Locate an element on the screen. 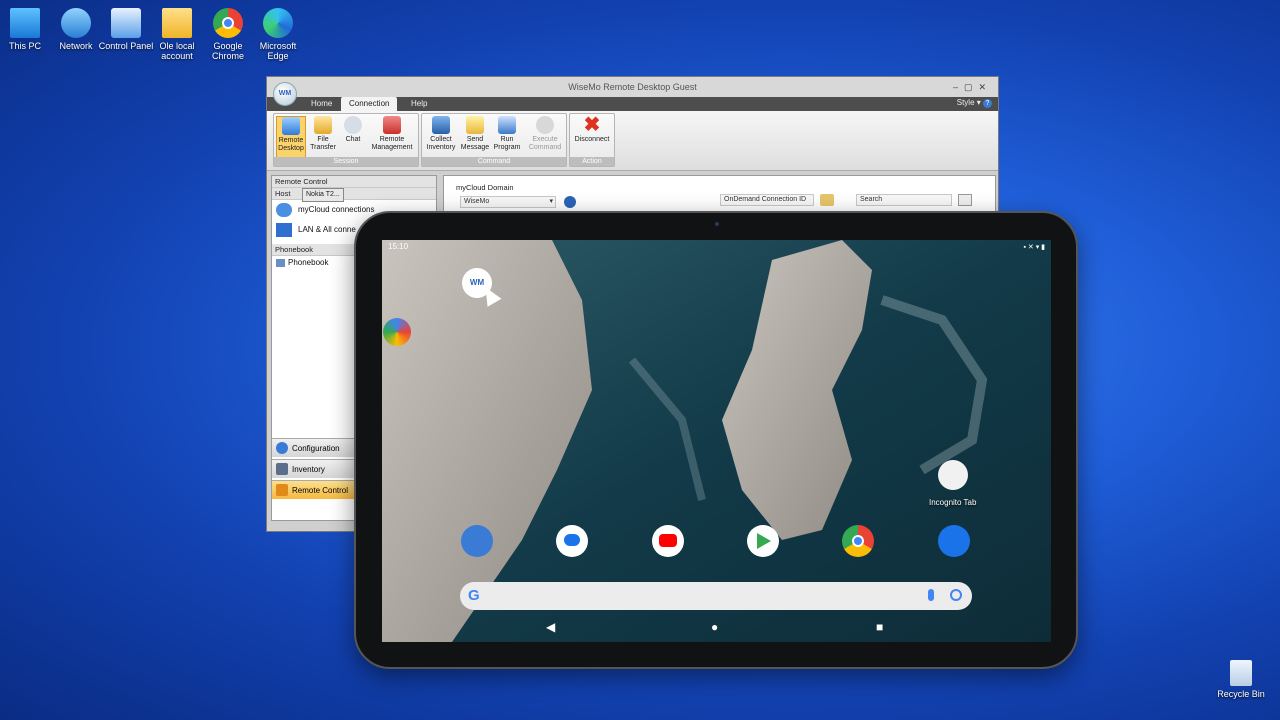 The width and height of the screenshot is (1280, 720). send-message-button: Send Message is located at coordinates (475, 134).